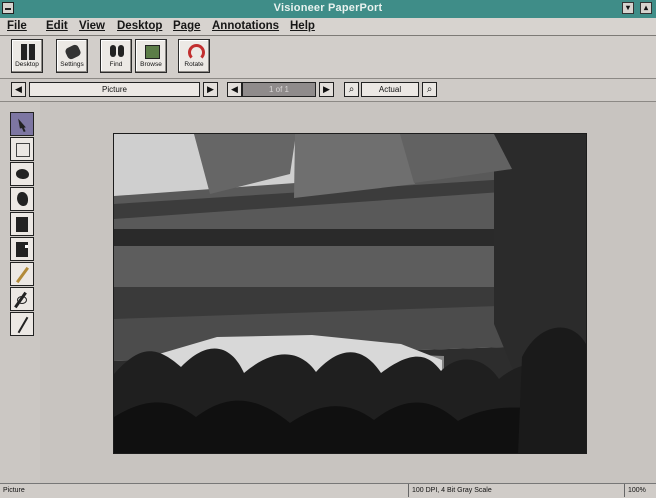  Describe the element at coordinates (17, 26) in the screenshot. I see `menu-file: File` at that location.